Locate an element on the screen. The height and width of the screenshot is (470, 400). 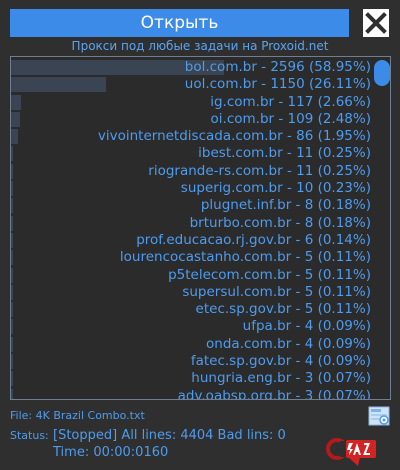
elapsed-time: Time: 00:00:0160 is located at coordinates (111, 452).